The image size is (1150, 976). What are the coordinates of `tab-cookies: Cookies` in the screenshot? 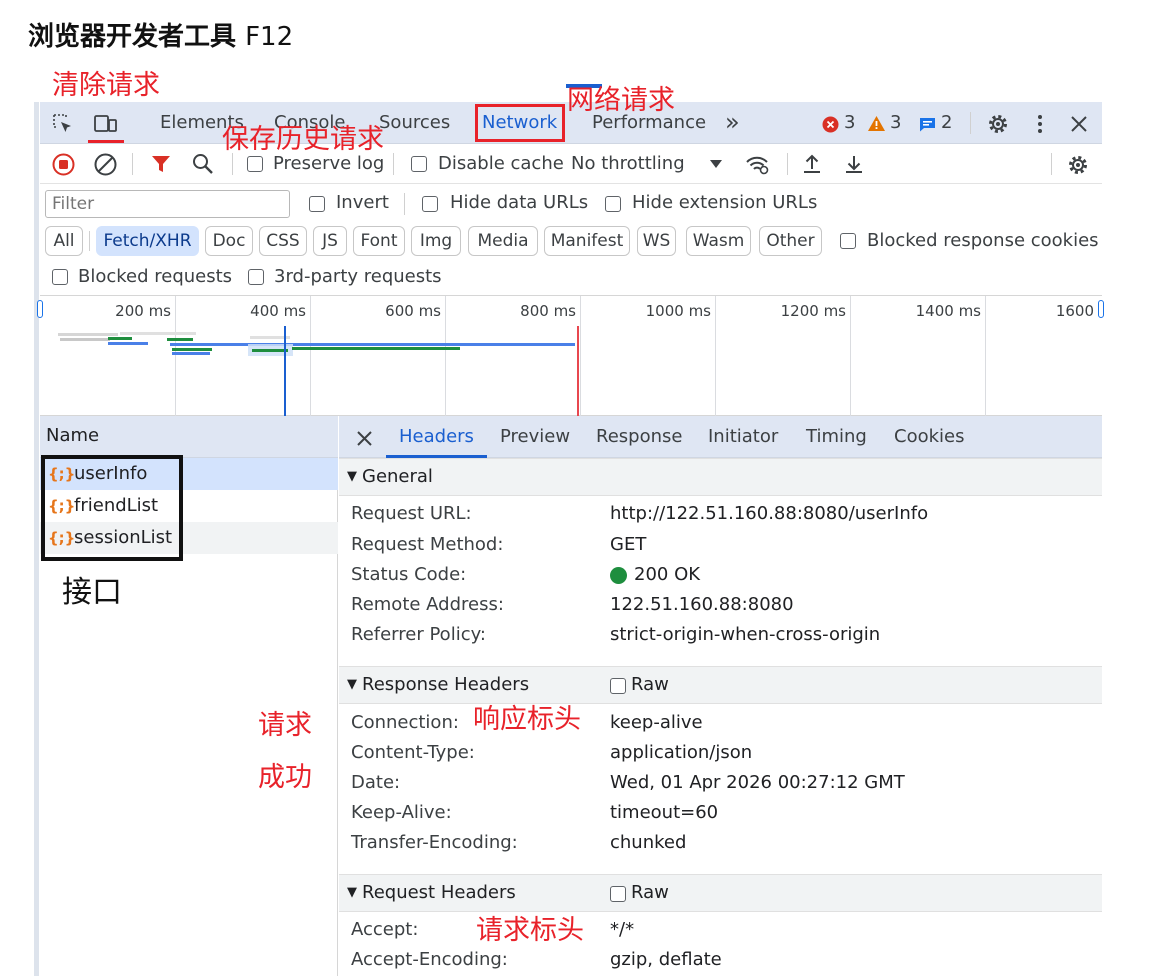 It's located at (929, 437).